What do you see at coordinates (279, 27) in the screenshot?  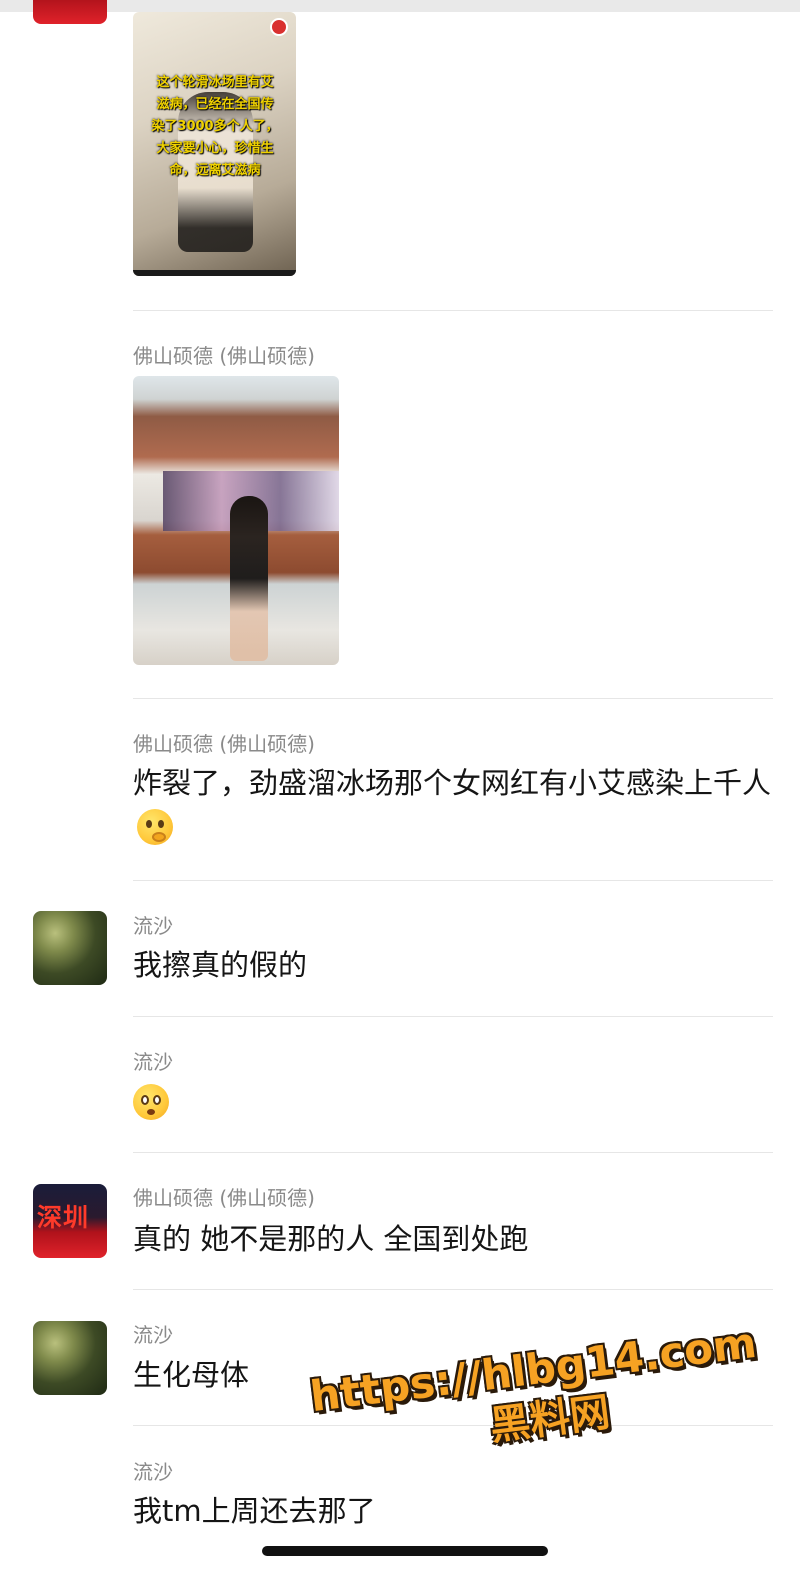 I see `record-icon` at bounding box center [279, 27].